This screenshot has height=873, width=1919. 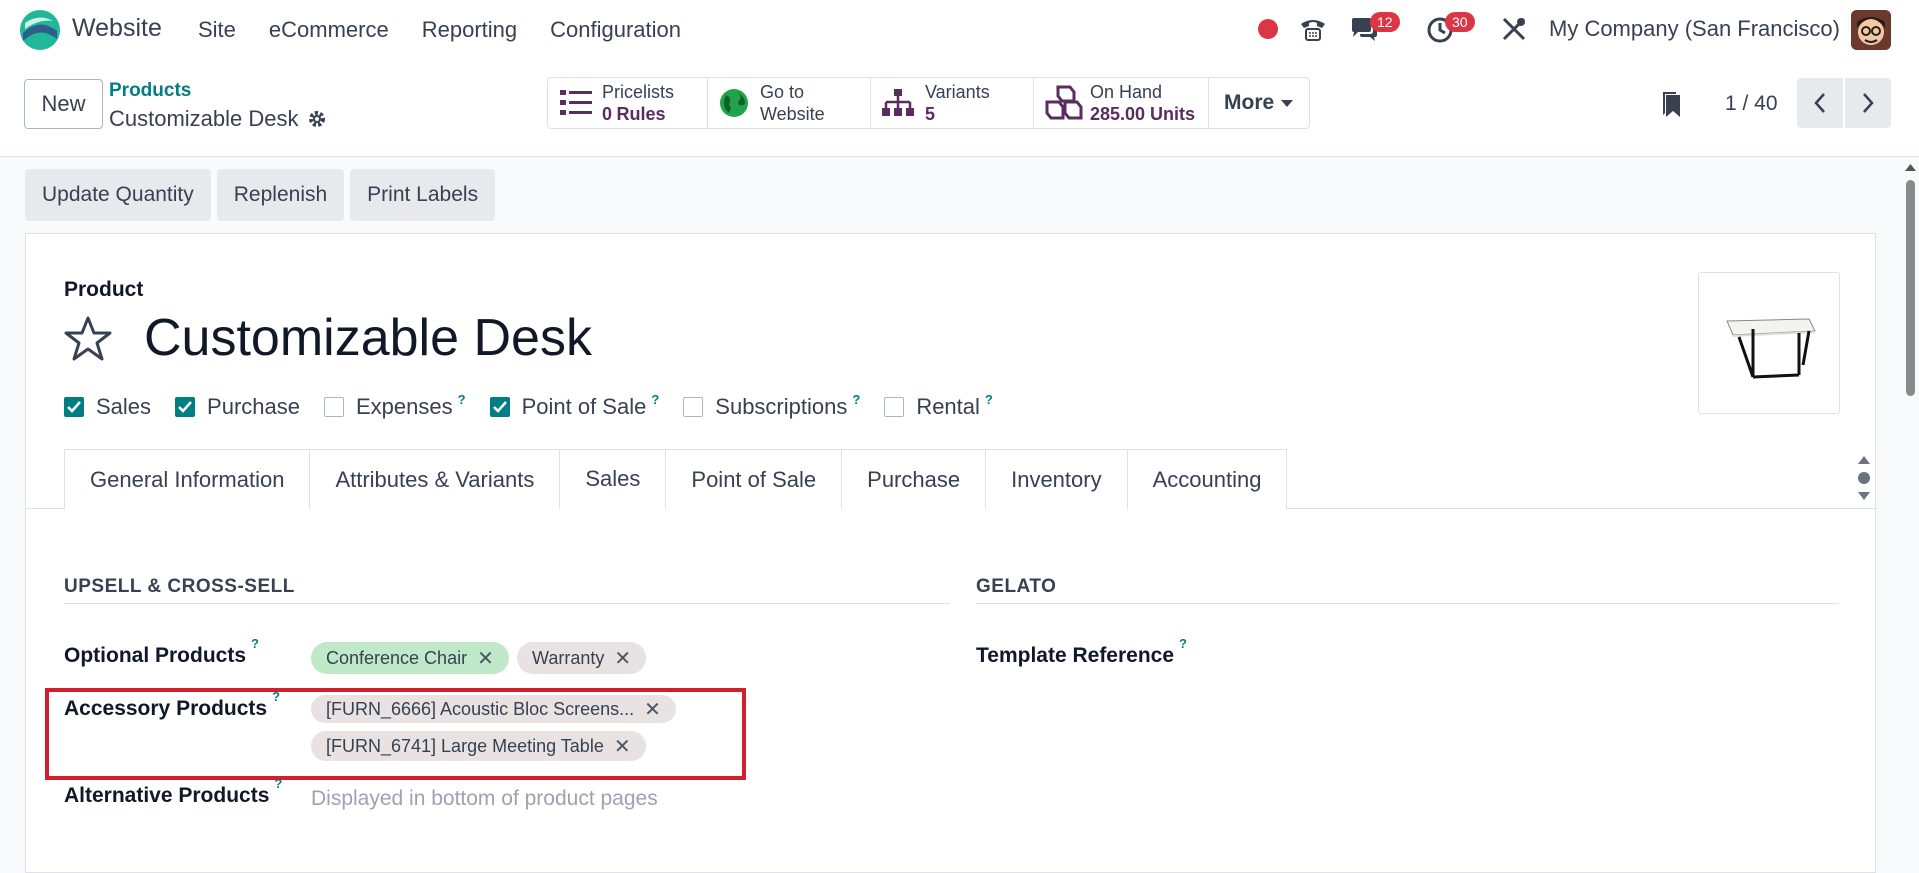 What do you see at coordinates (1864, 478) in the screenshot?
I see `tabs-scroll-icon` at bounding box center [1864, 478].